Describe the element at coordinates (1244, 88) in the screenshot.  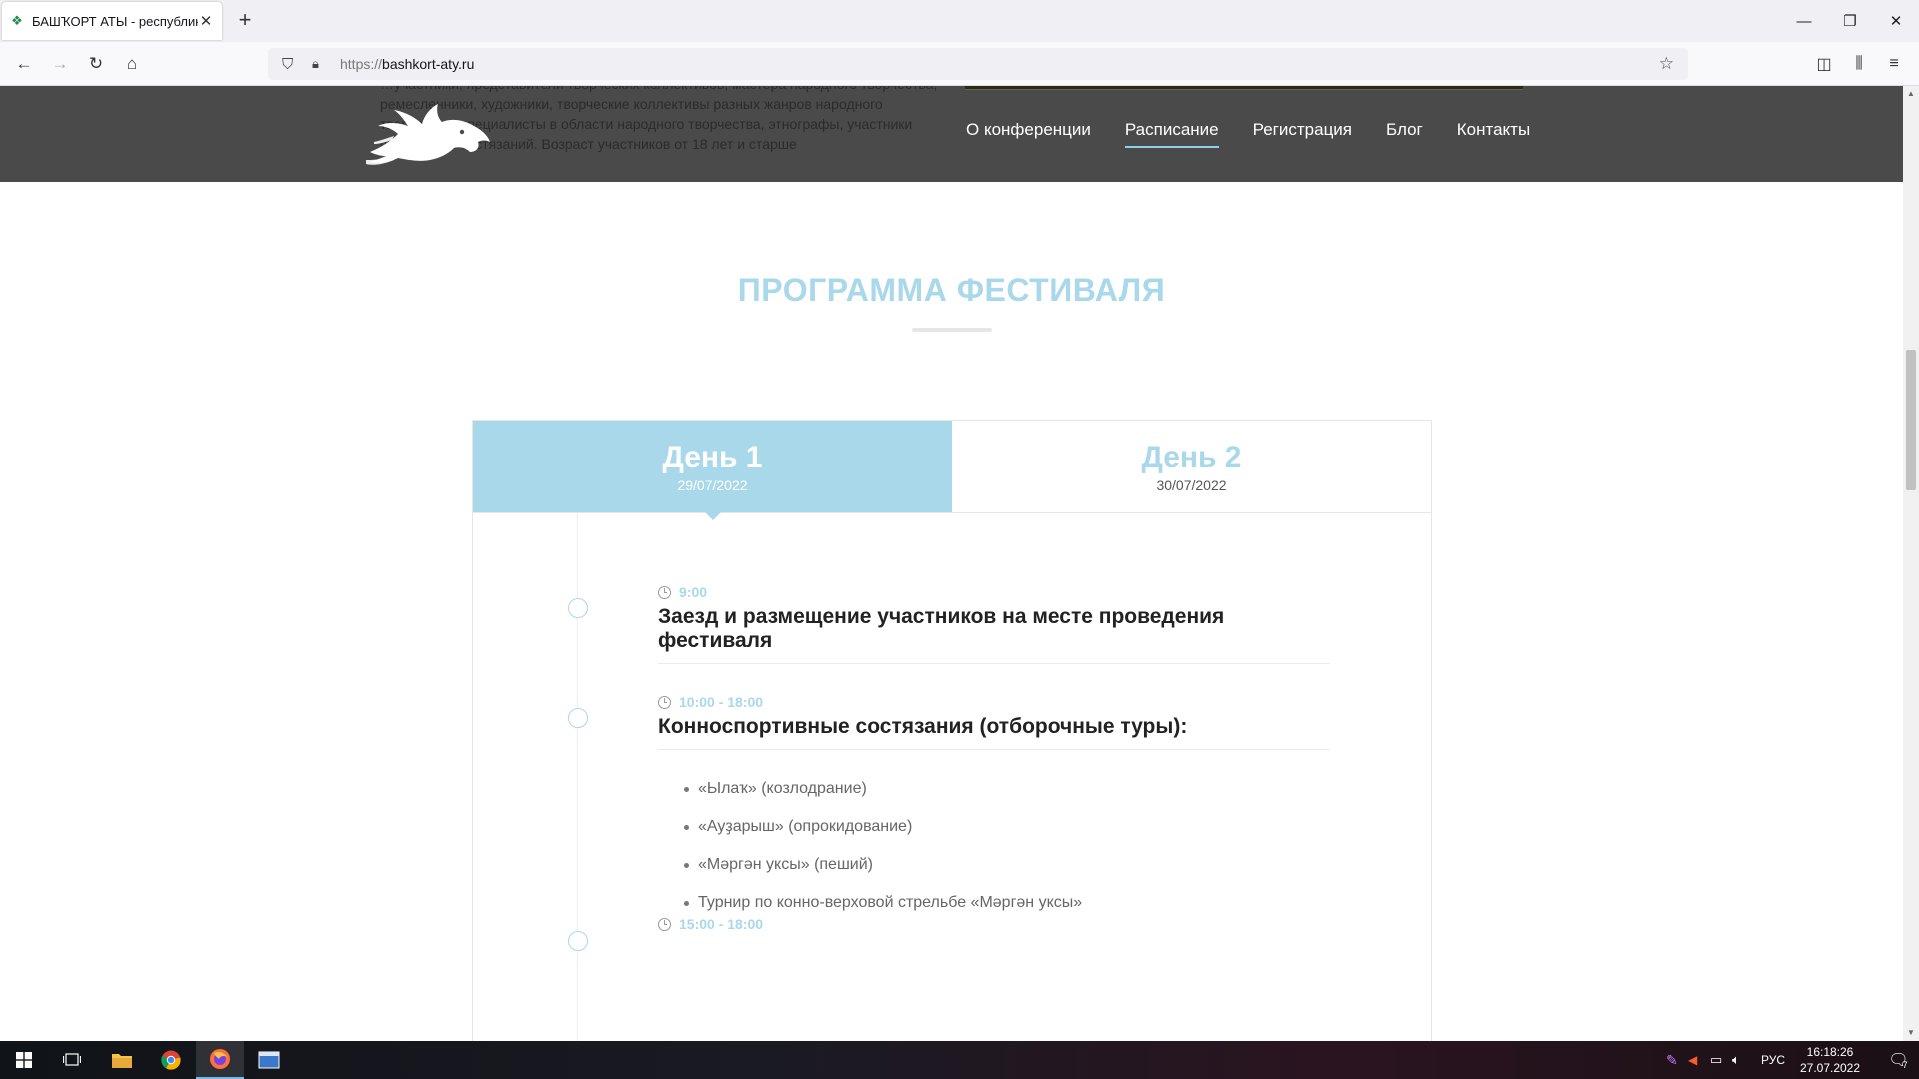
I see `header-image-edge` at that location.